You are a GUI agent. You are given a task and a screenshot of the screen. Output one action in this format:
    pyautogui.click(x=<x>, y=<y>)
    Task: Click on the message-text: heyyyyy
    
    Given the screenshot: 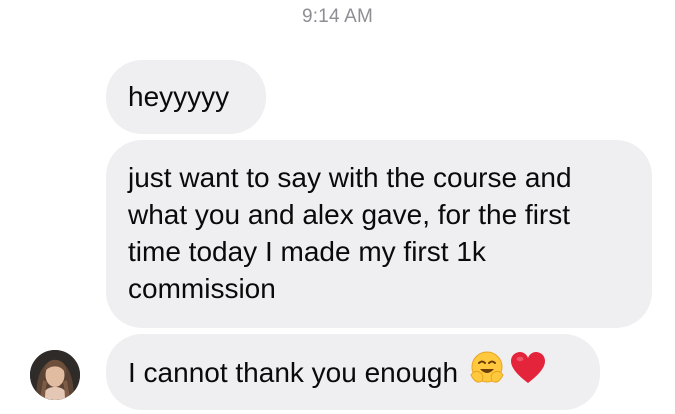 What is the action you would take?
    pyautogui.click(x=179, y=96)
    